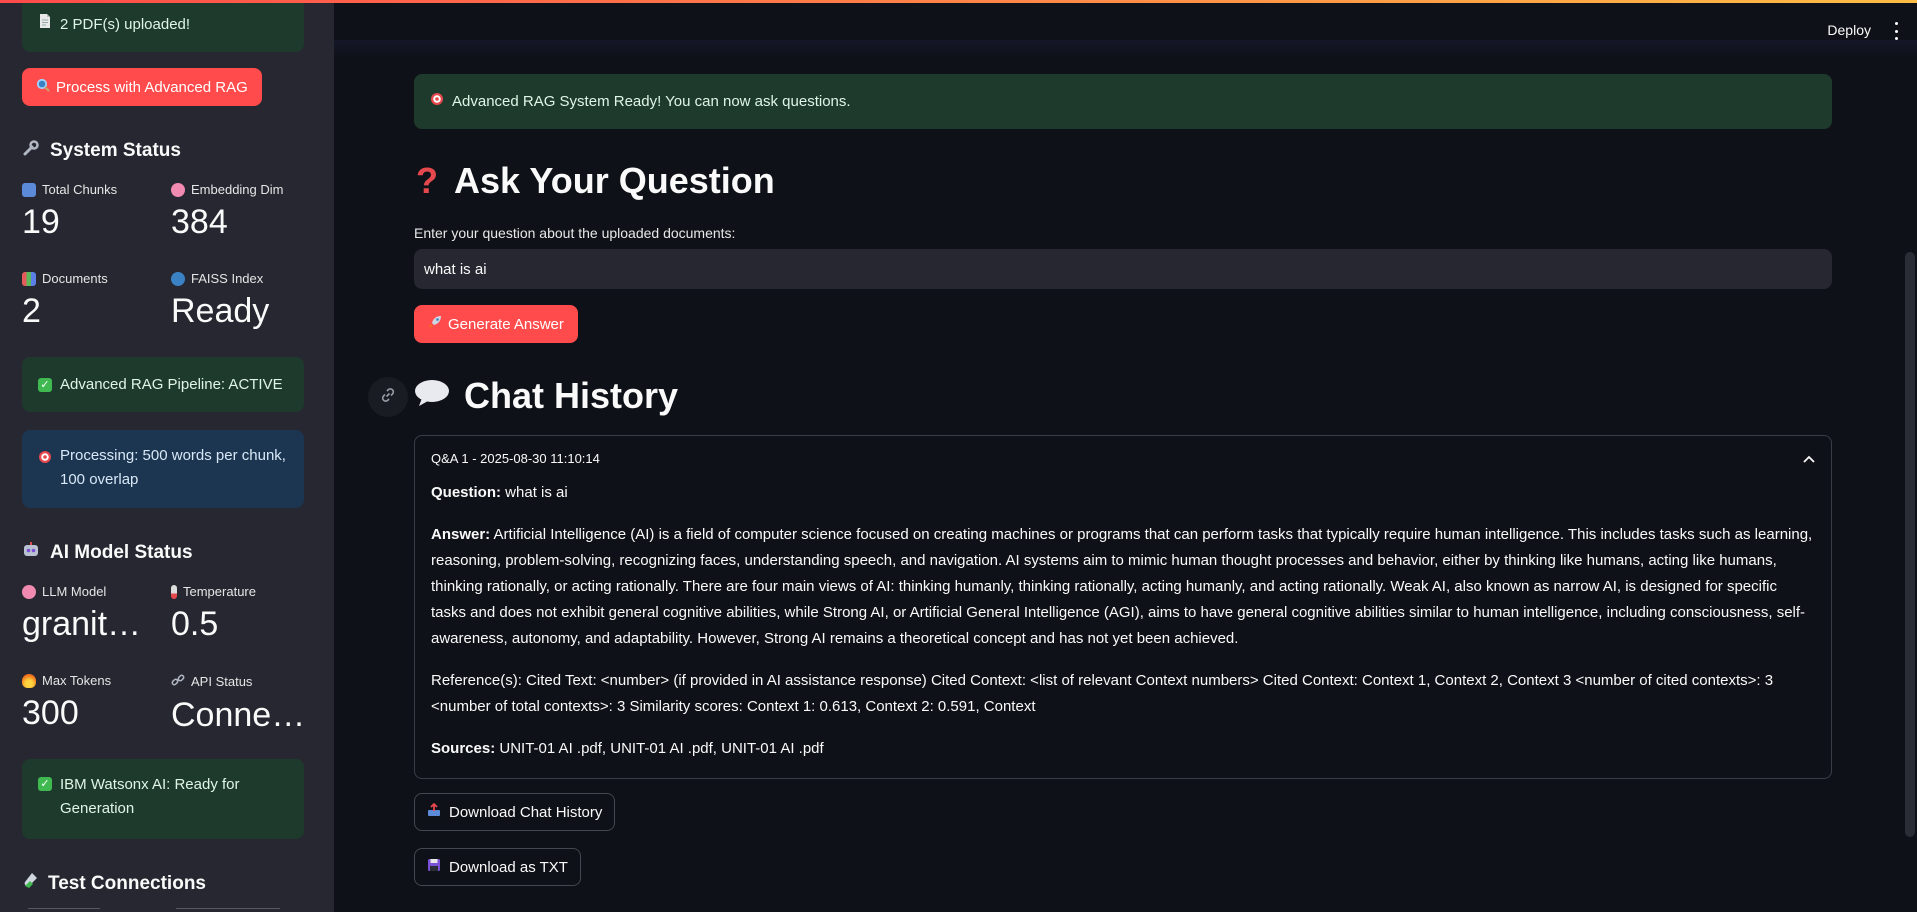 The width and height of the screenshot is (1917, 912). What do you see at coordinates (427, 180) in the screenshot?
I see `question-mark-icon: ?` at bounding box center [427, 180].